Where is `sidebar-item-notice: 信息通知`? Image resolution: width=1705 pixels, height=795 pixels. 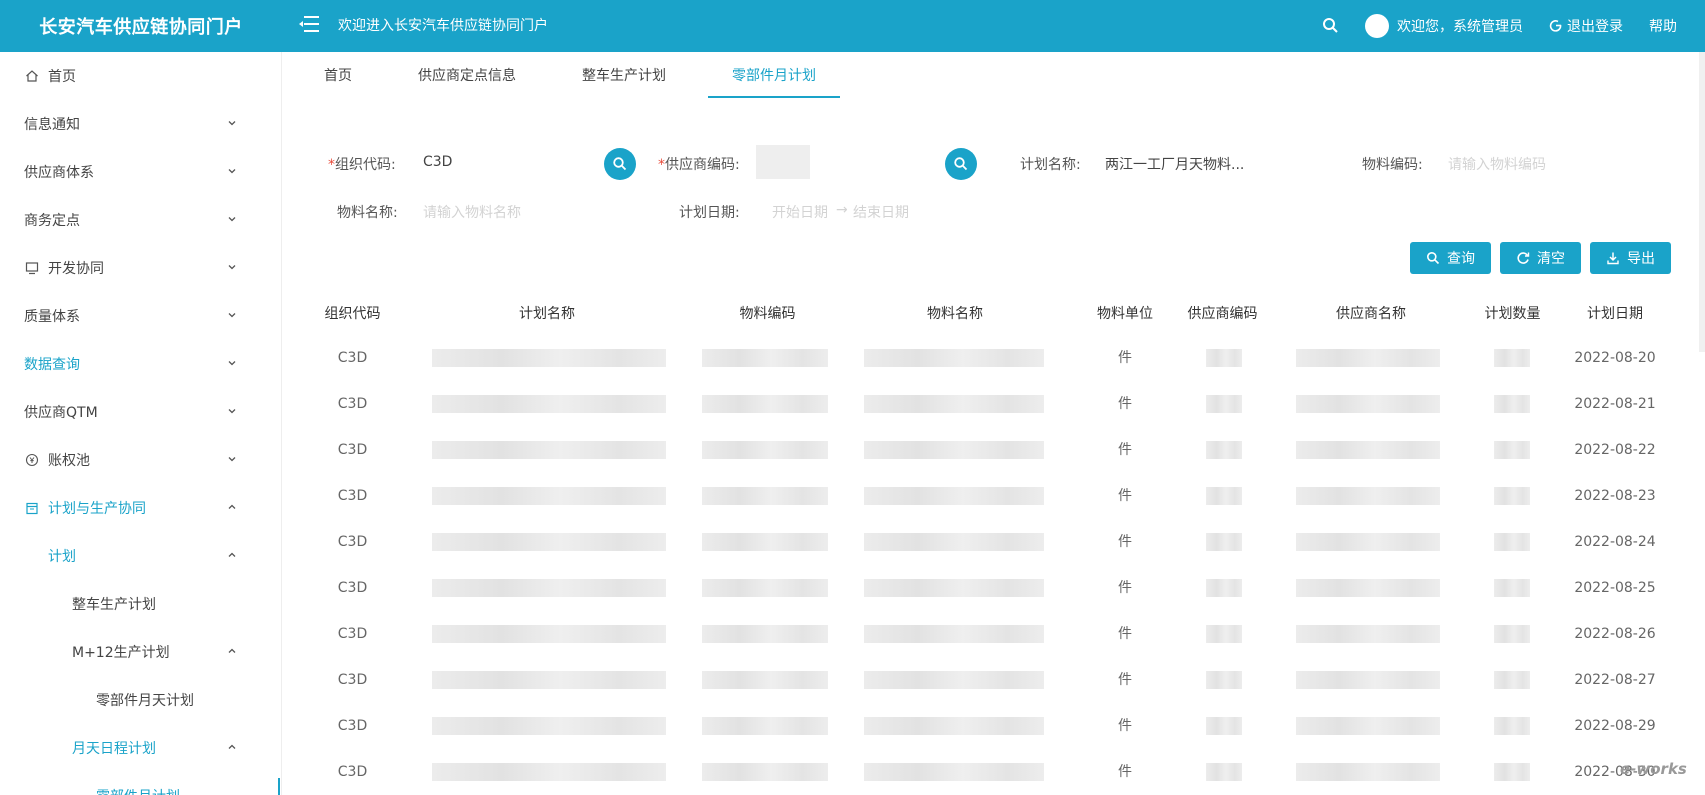
sidebar-item-notice: 信息通知 is located at coordinates (140, 124).